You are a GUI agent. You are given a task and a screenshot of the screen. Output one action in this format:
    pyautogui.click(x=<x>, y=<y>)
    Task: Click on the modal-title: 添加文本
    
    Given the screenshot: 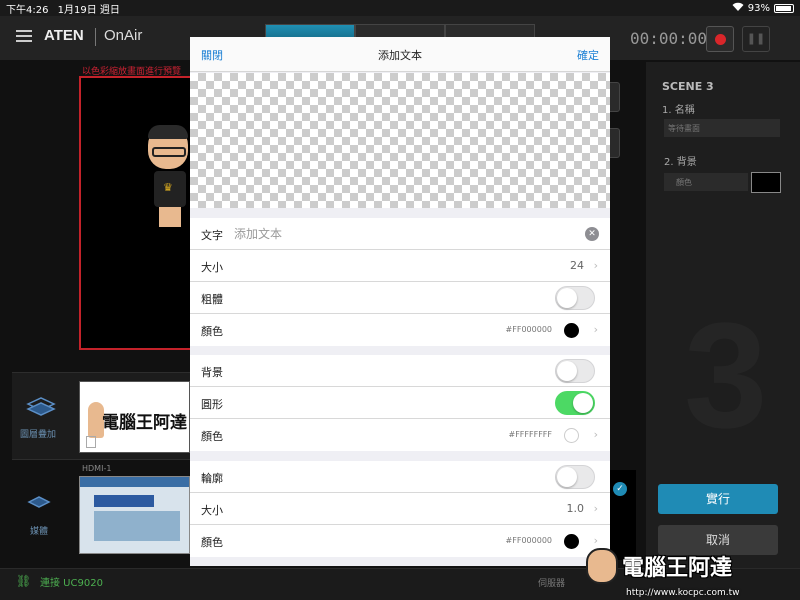 What is the action you would take?
    pyautogui.click(x=400, y=55)
    